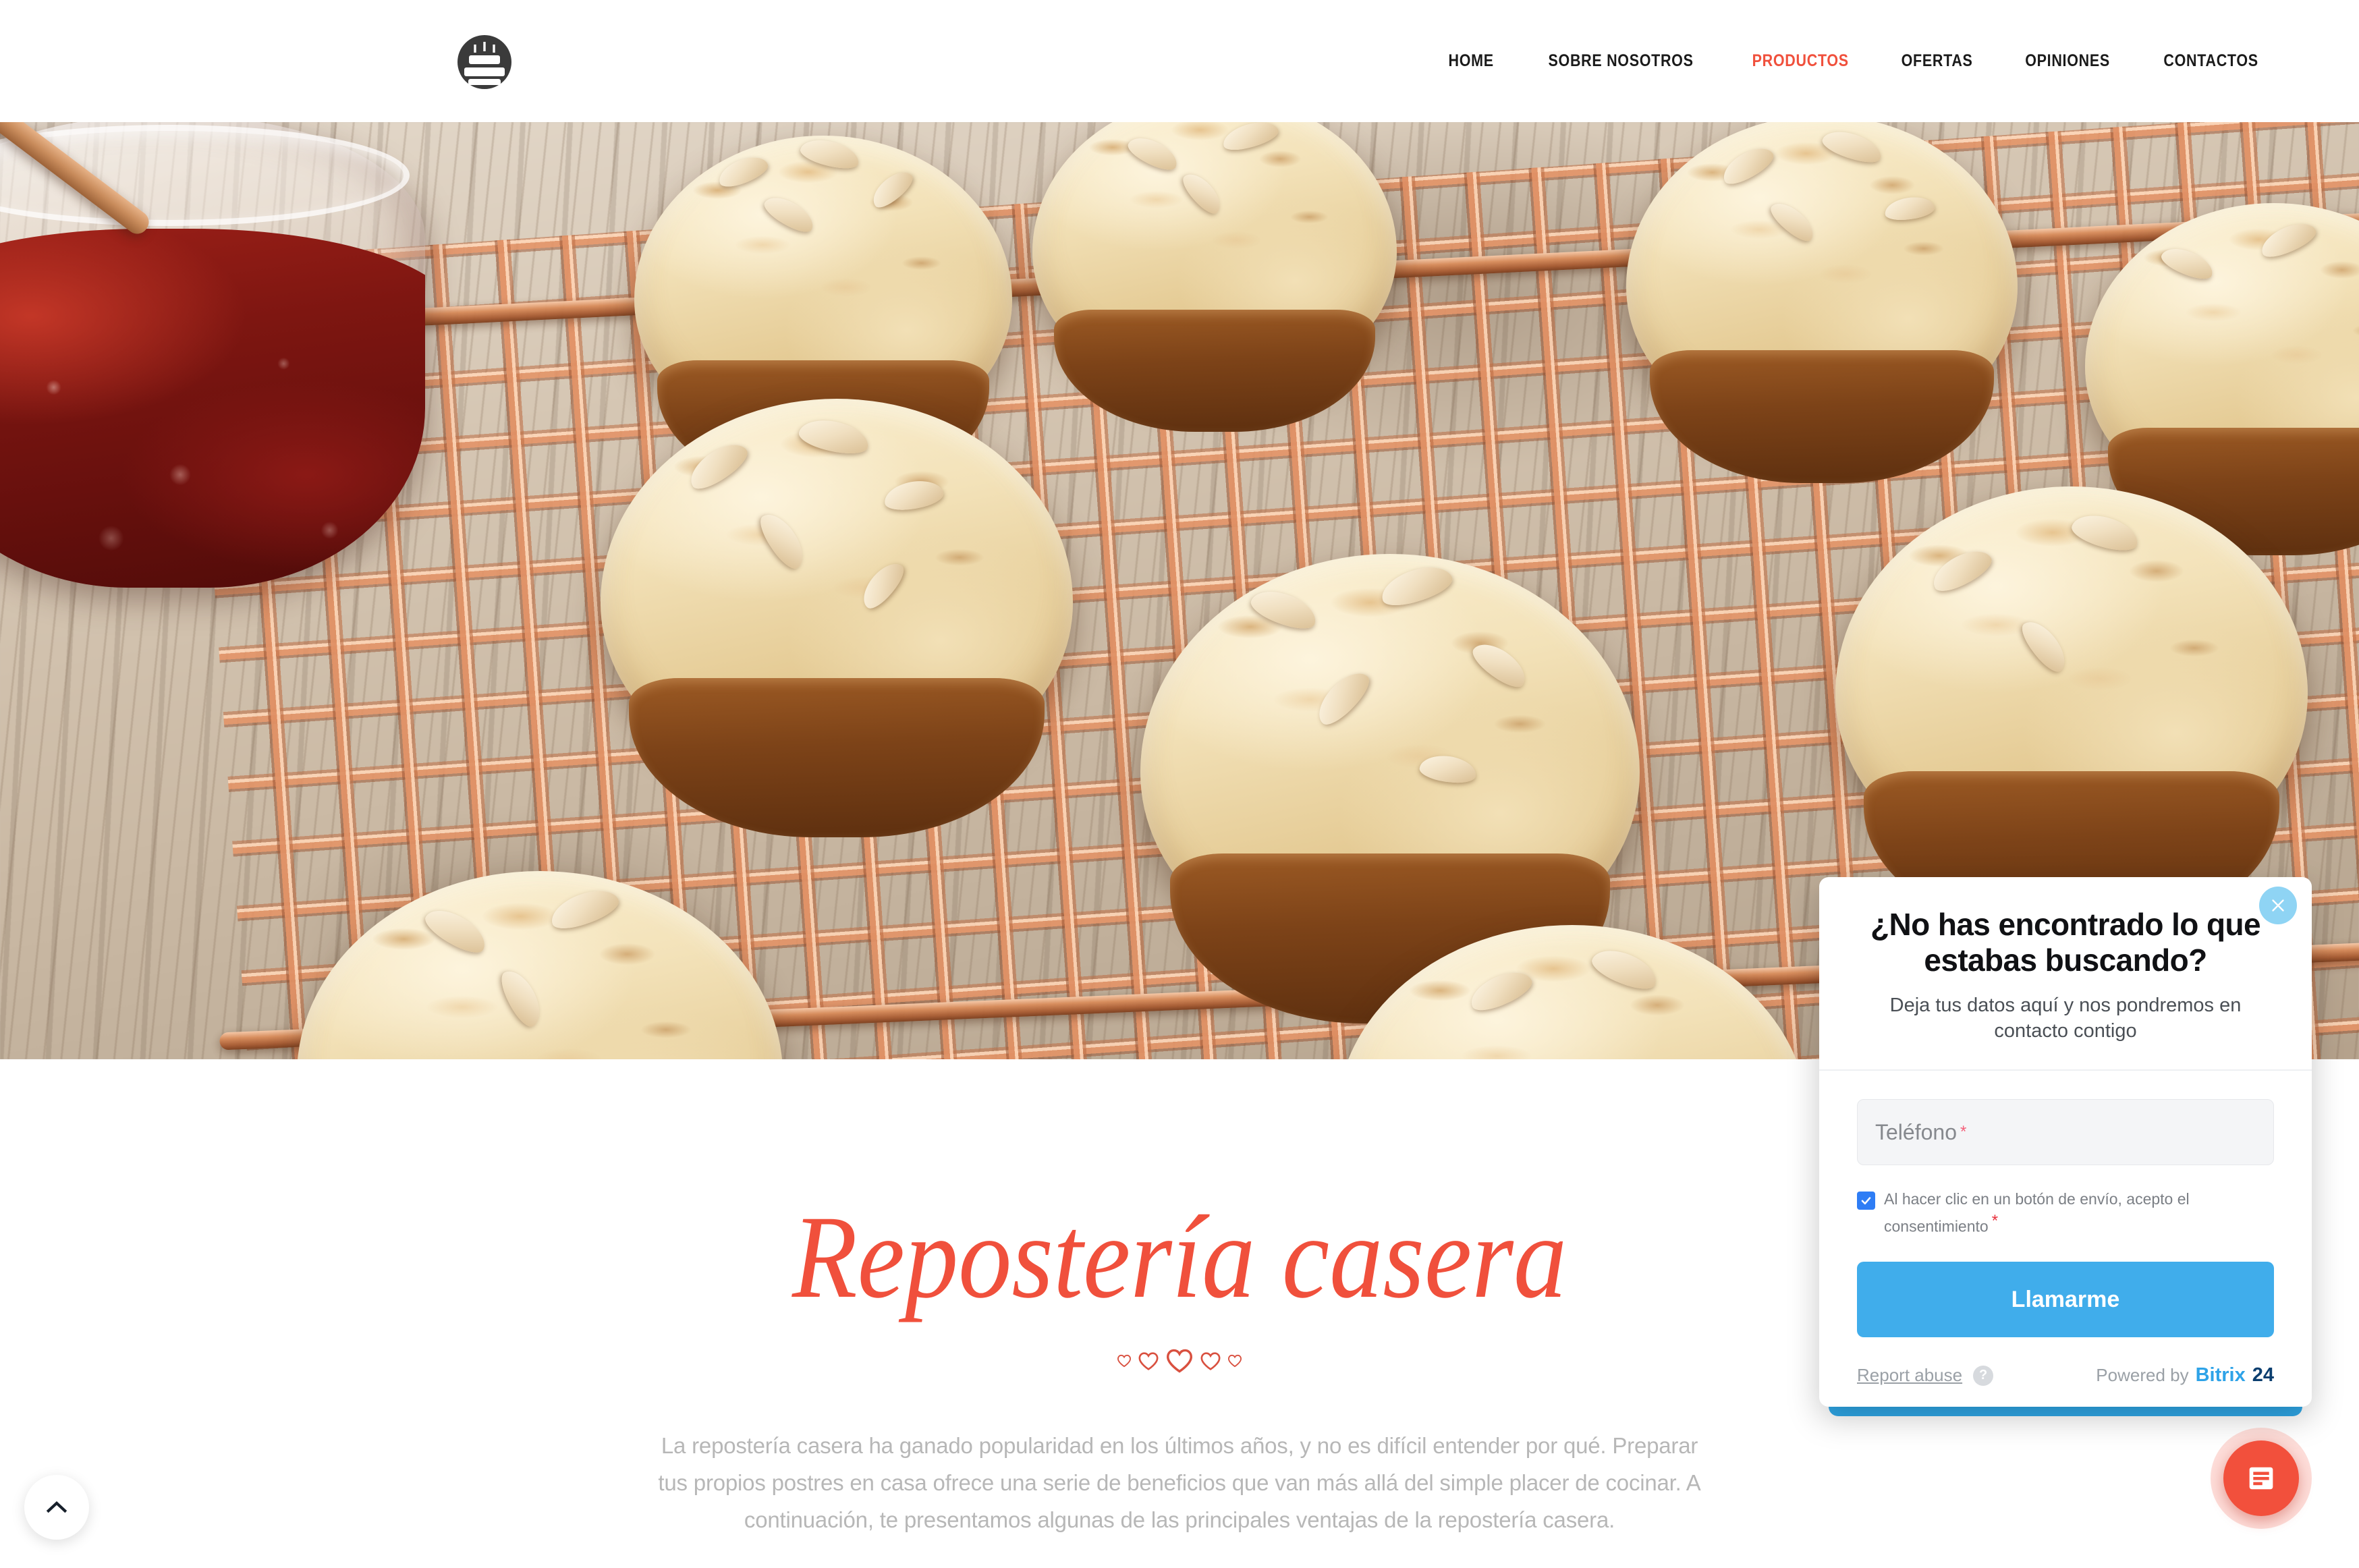 The height and width of the screenshot is (1568, 2359). I want to click on cake-logo-icon, so click(484, 62).